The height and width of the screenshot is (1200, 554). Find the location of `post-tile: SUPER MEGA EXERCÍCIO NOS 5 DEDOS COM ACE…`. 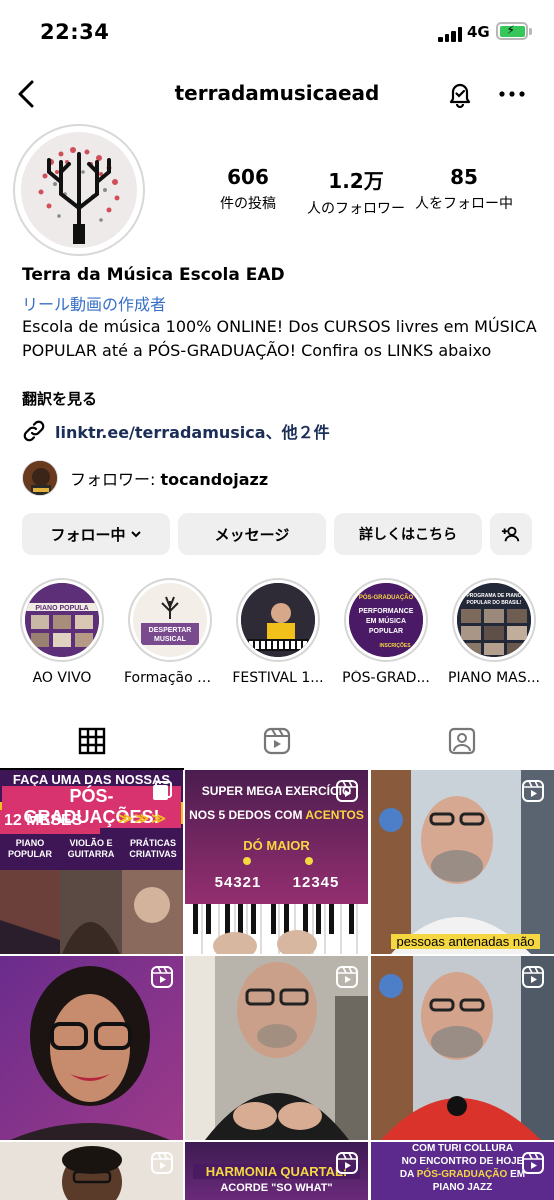

post-tile: SUPER MEGA EXERCÍCIO NOS 5 DEDOS COM ACE… is located at coordinates (276, 862).